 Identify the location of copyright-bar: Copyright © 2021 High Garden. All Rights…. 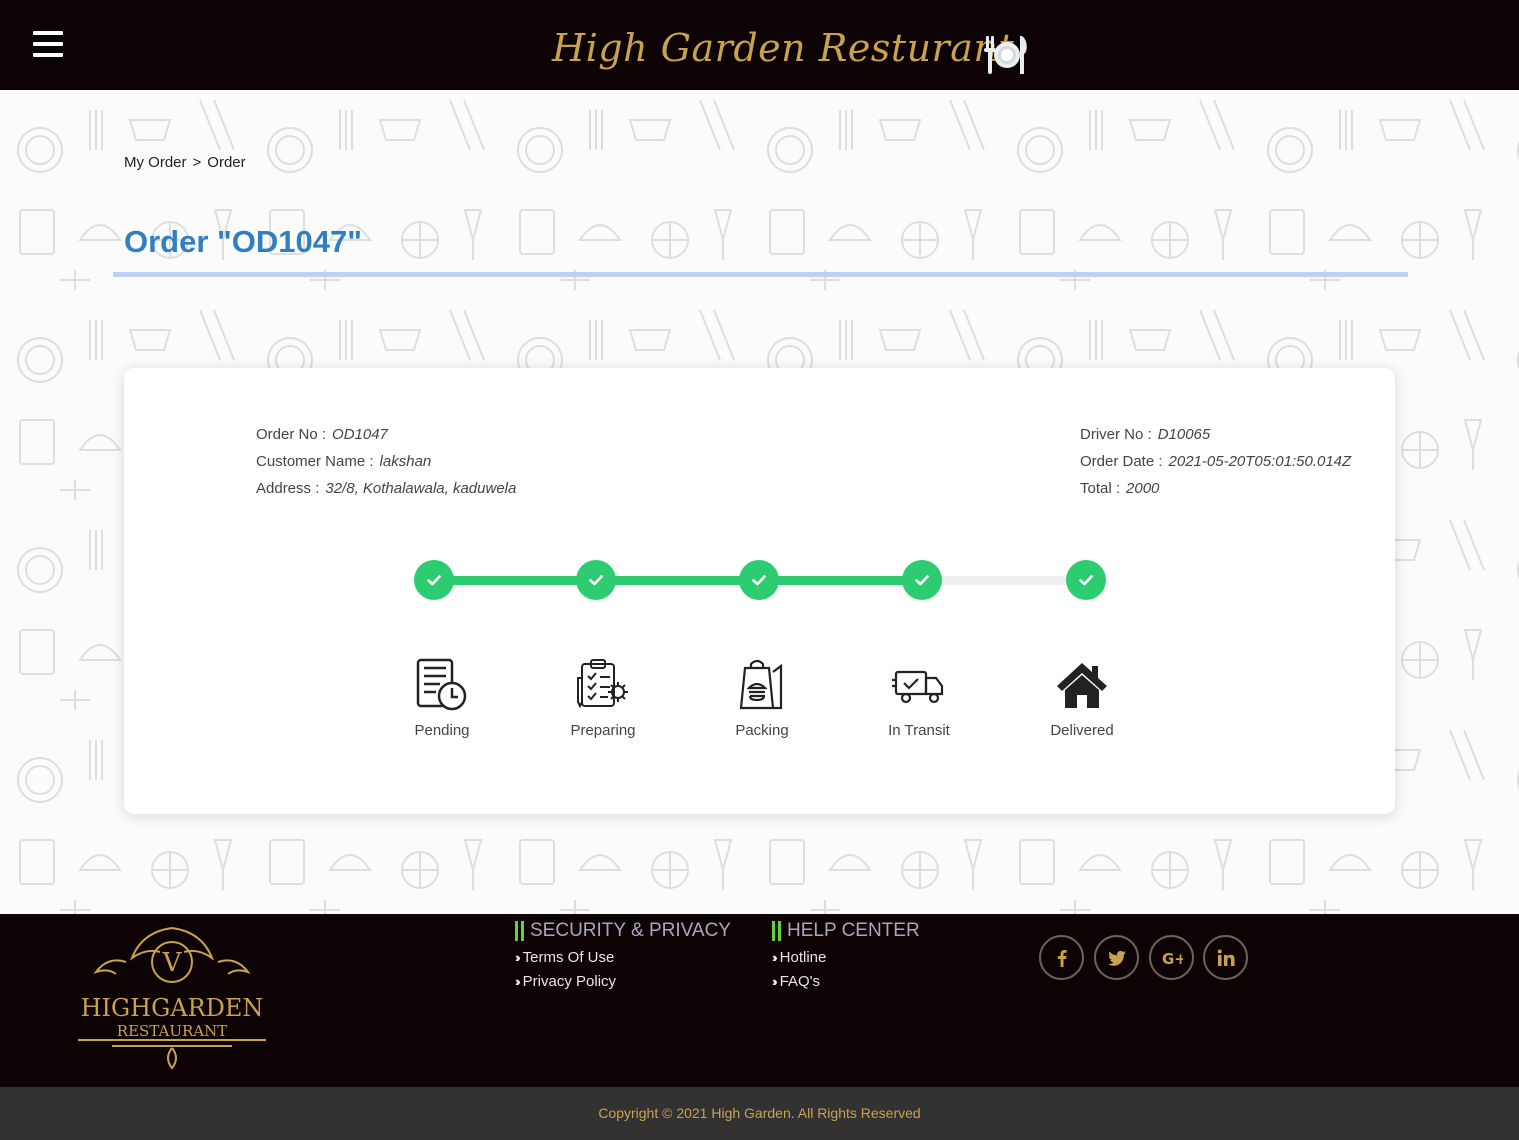
(759, 1113).